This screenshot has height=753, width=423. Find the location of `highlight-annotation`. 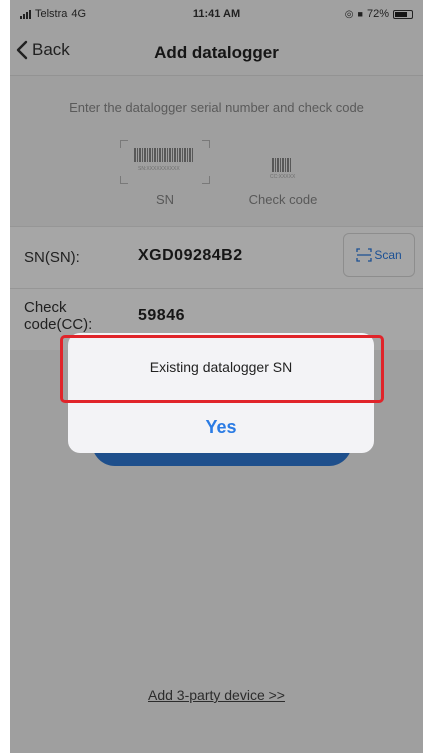

highlight-annotation is located at coordinates (222, 369).